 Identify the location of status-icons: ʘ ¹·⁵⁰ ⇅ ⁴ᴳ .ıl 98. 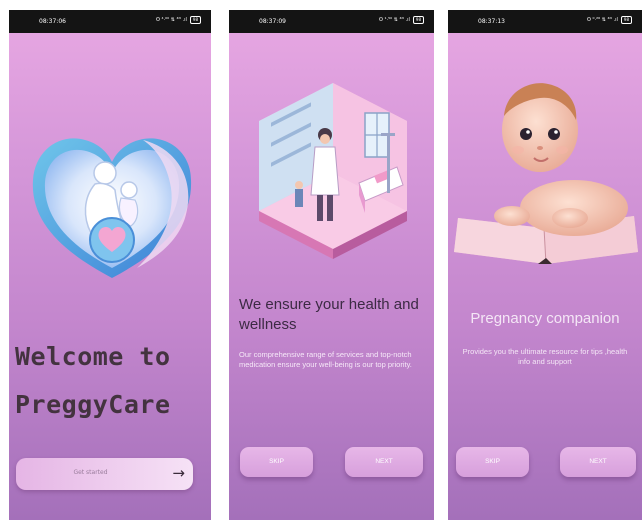
(401, 20).